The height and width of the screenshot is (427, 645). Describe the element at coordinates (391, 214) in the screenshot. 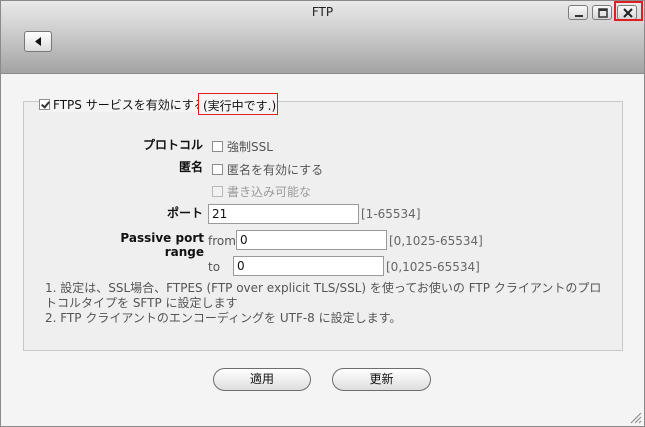

I see `port-range-hint: [1-65534]` at that location.